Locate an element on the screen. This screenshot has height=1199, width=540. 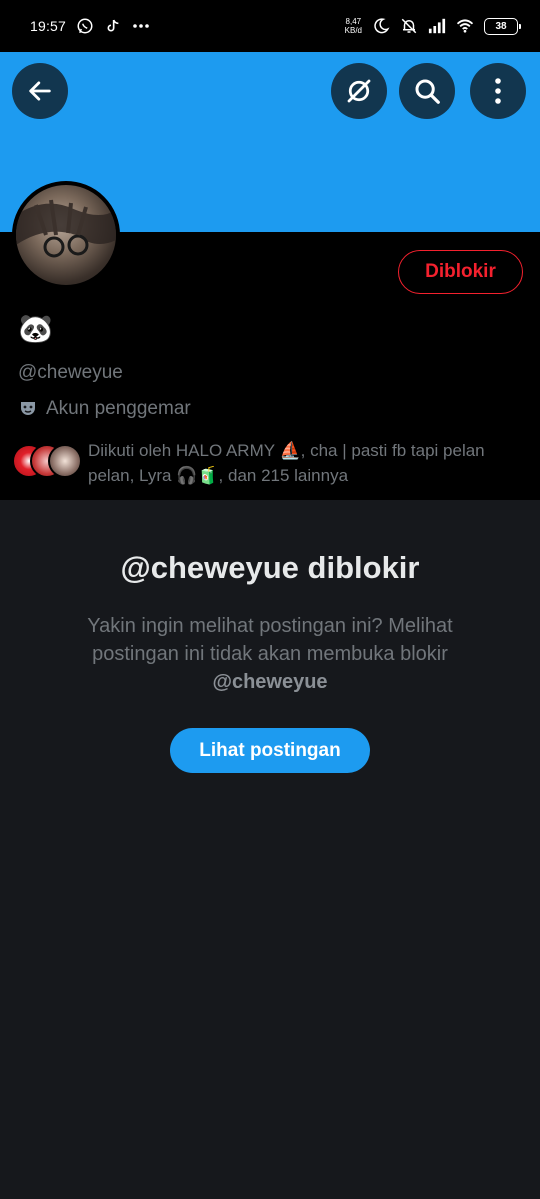
follower-avatar is located at coordinates (65, 461).